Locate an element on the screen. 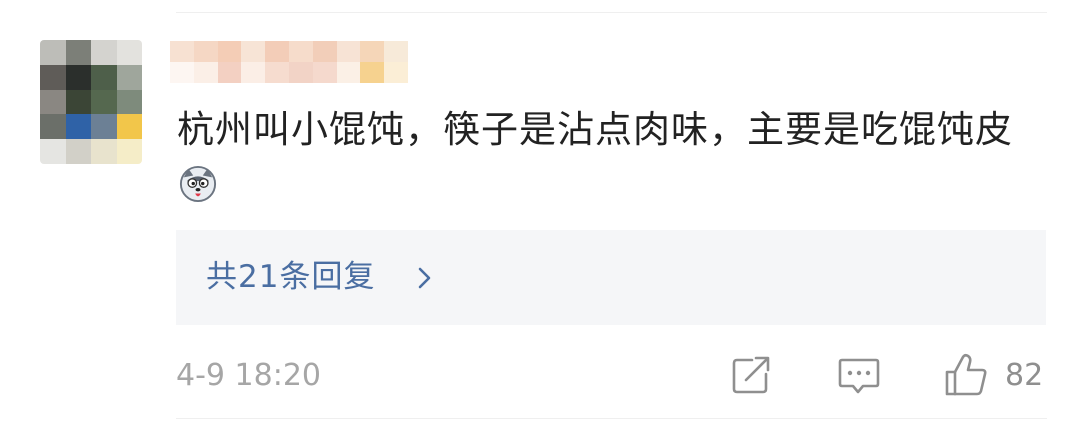 This screenshot has width=1080, height=427. like-button: 82 is located at coordinates (1003, 375).